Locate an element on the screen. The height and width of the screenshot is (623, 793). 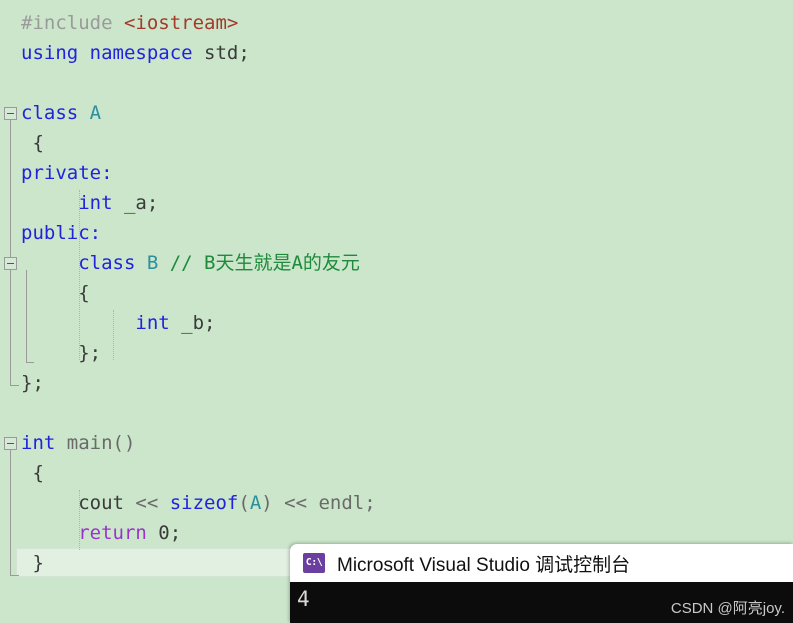
code-line: using namespace std; is located at coordinates (396, 53).